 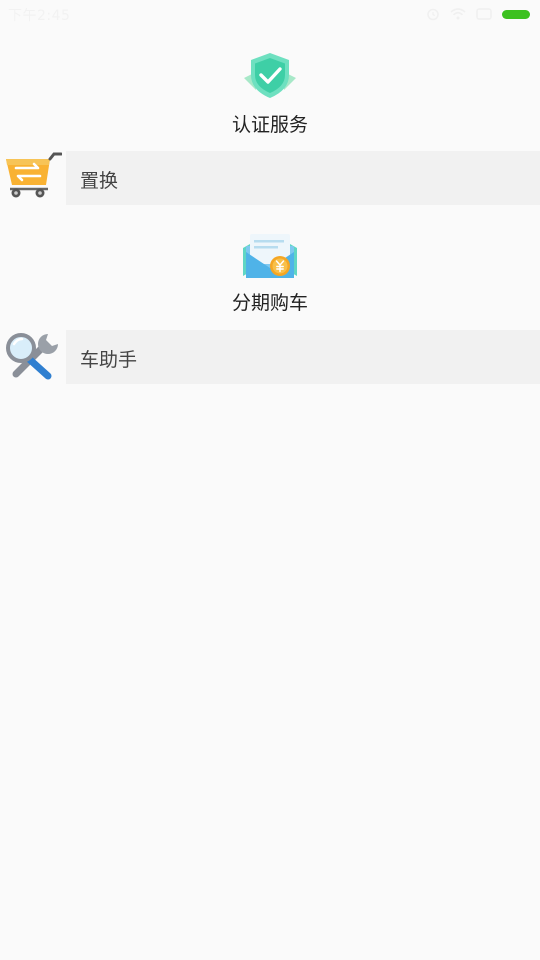 I want to click on row-car-assistant: 车助手, so click(x=270, y=357).